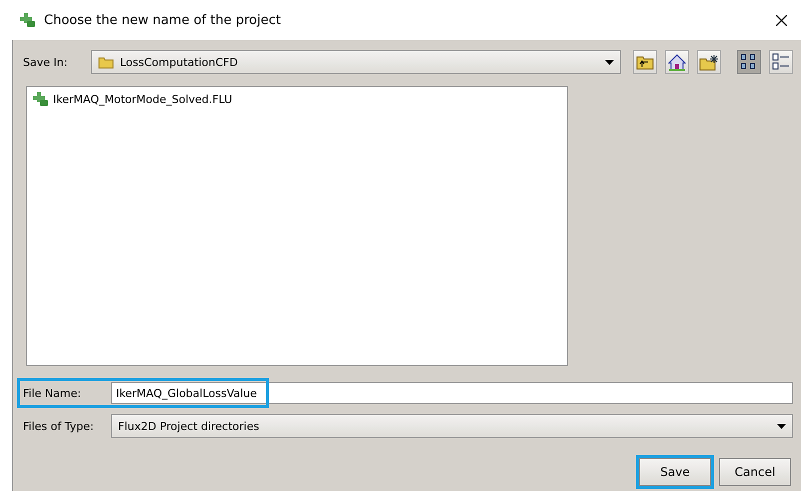  I want to click on field-label: File Name:, so click(52, 393).